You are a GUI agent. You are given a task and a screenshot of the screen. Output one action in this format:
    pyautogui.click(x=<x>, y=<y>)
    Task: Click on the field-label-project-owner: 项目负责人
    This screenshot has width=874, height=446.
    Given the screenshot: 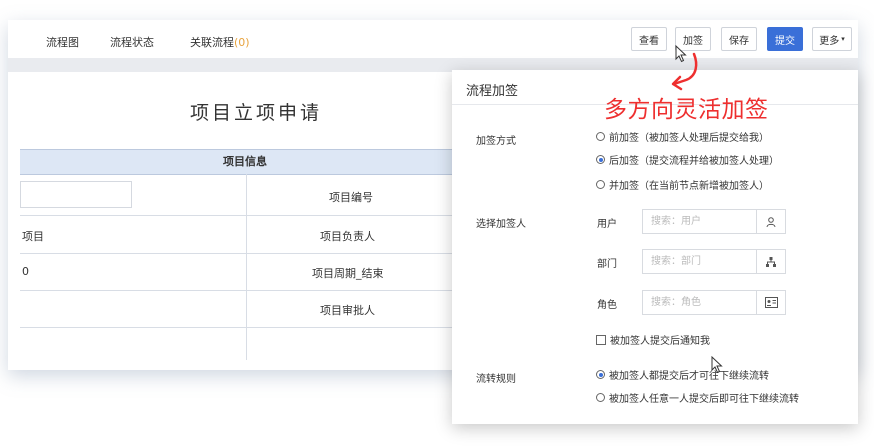 What is the action you would take?
    pyautogui.click(x=347, y=236)
    